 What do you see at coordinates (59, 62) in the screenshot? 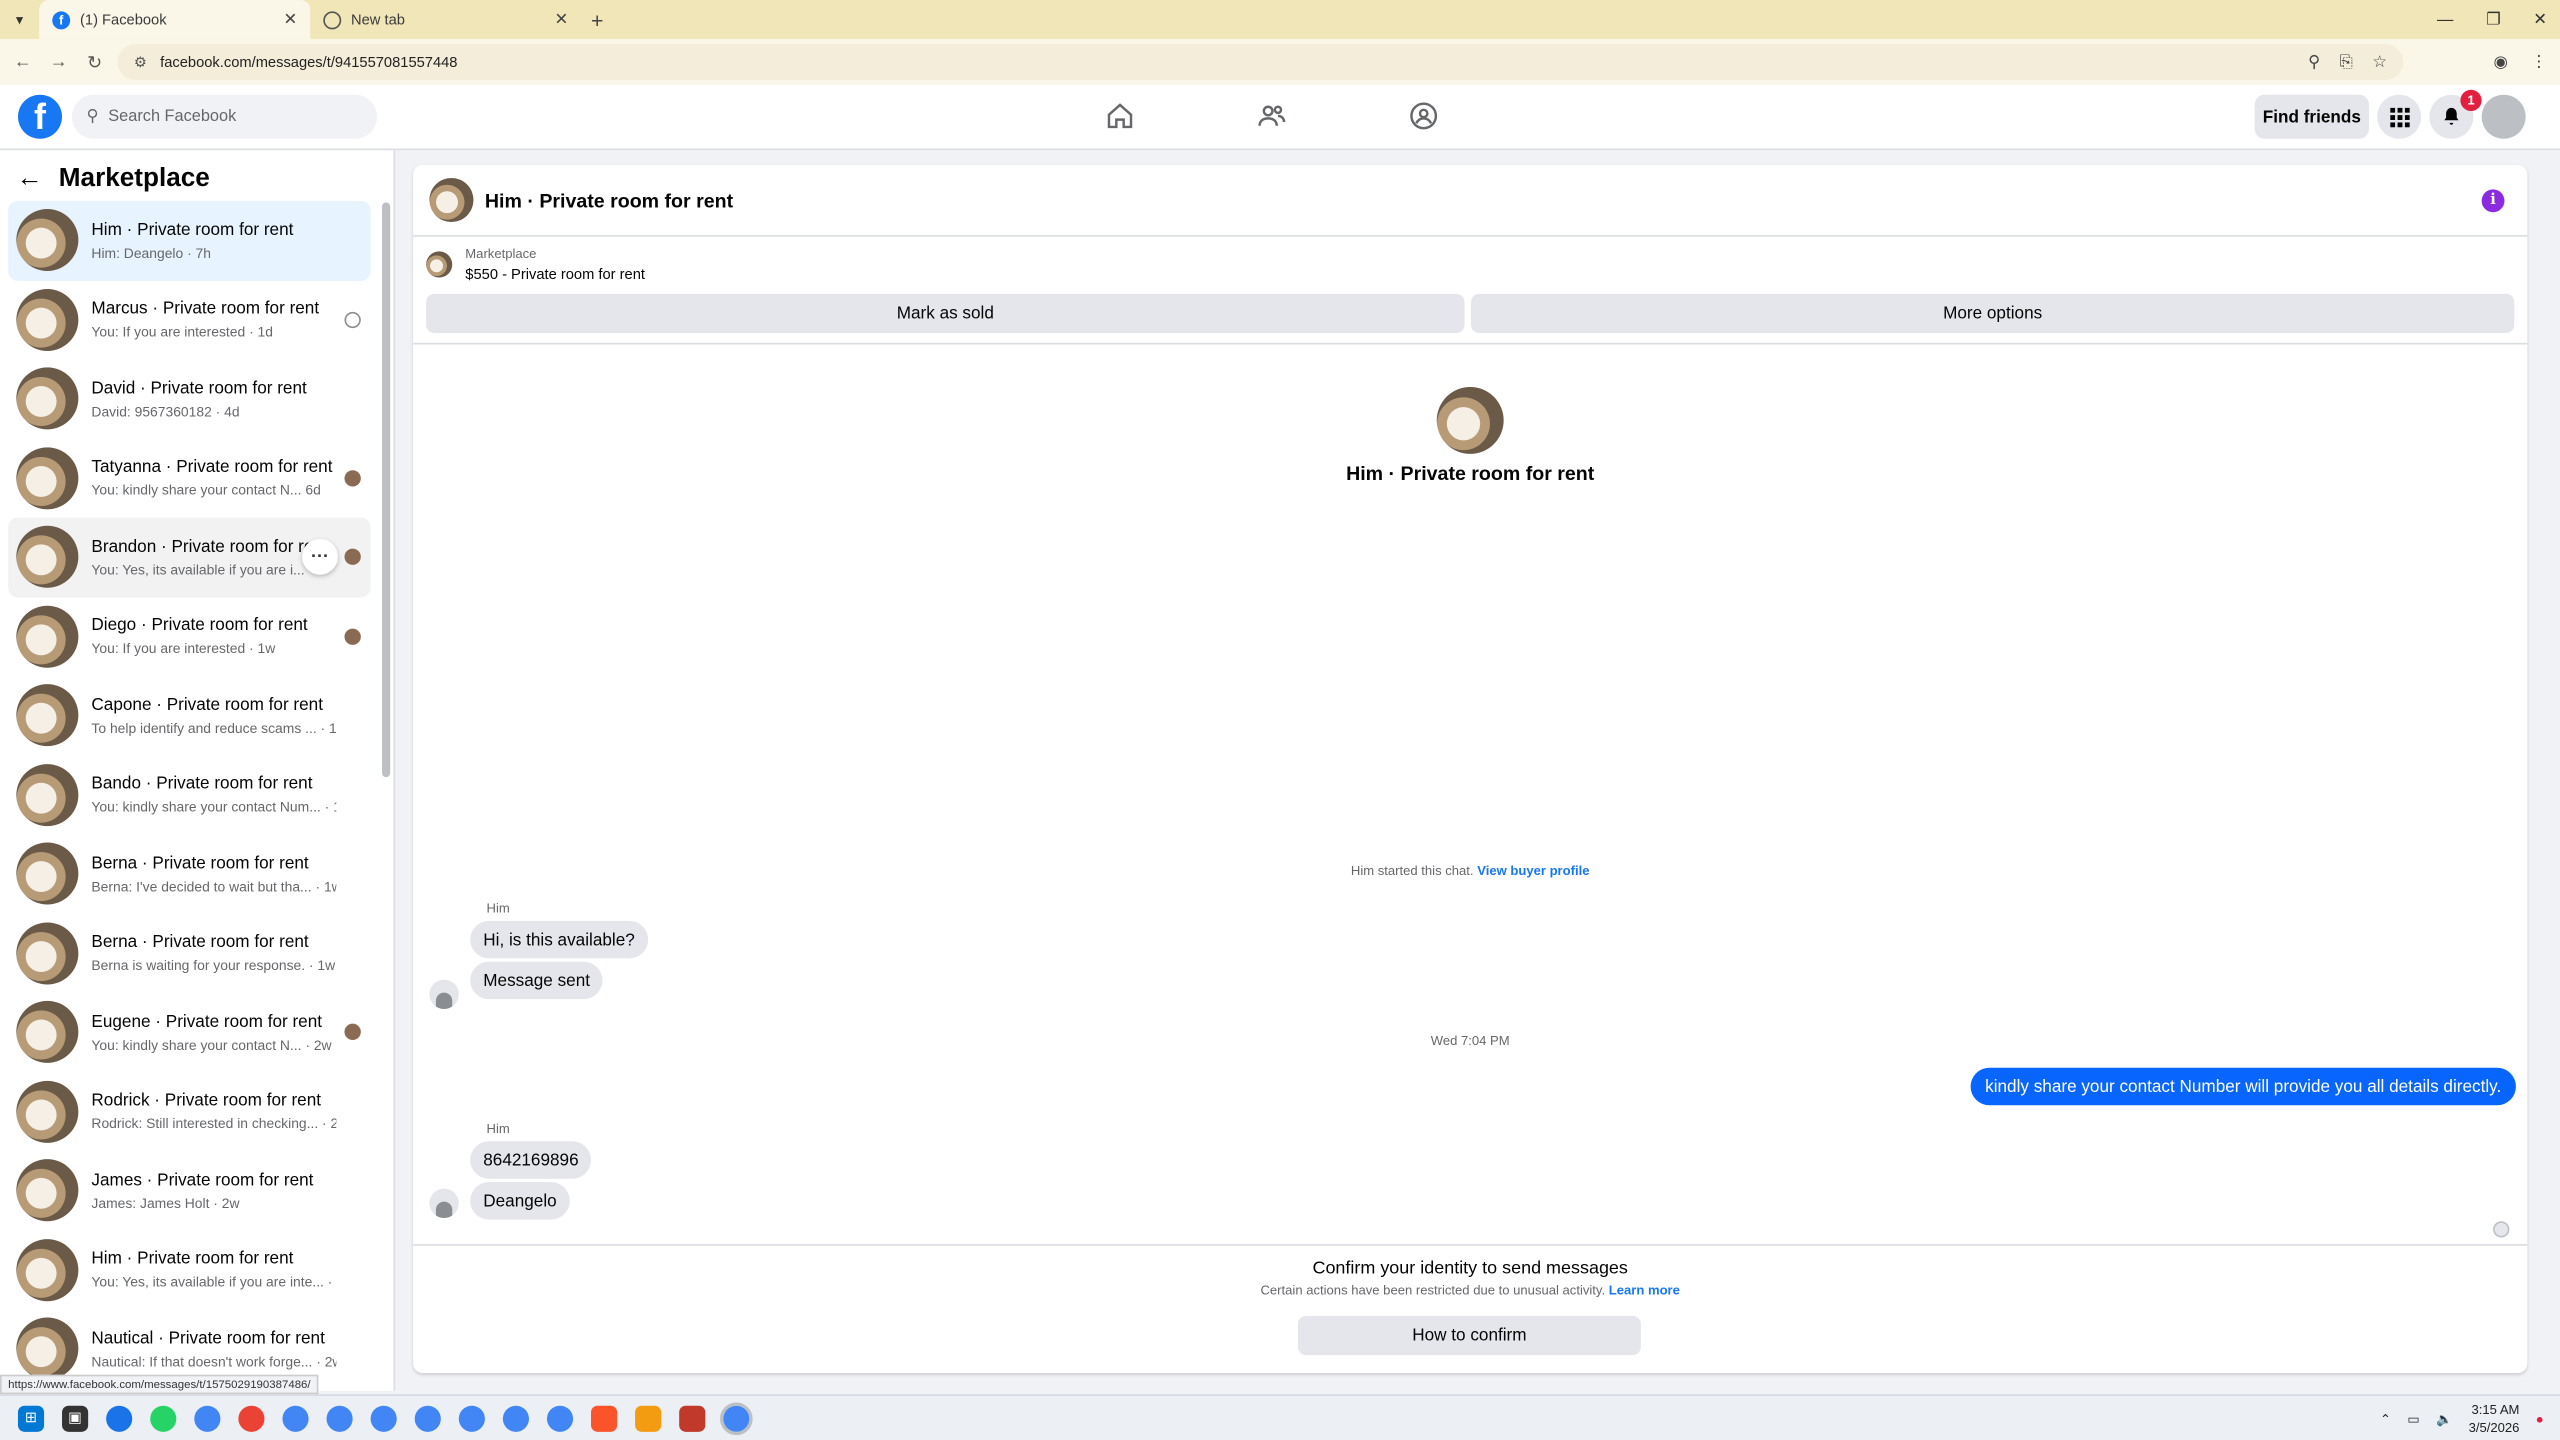
I see `forward-icon: →` at bounding box center [59, 62].